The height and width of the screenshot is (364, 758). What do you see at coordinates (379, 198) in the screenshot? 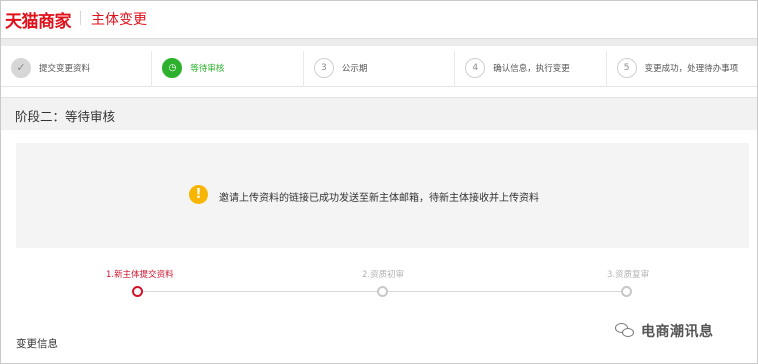
I see `notice-message: 邀请上传资料的链接已成功发送至新主体邮箱，待新主体接收并上传资料` at bounding box center [379, 198].